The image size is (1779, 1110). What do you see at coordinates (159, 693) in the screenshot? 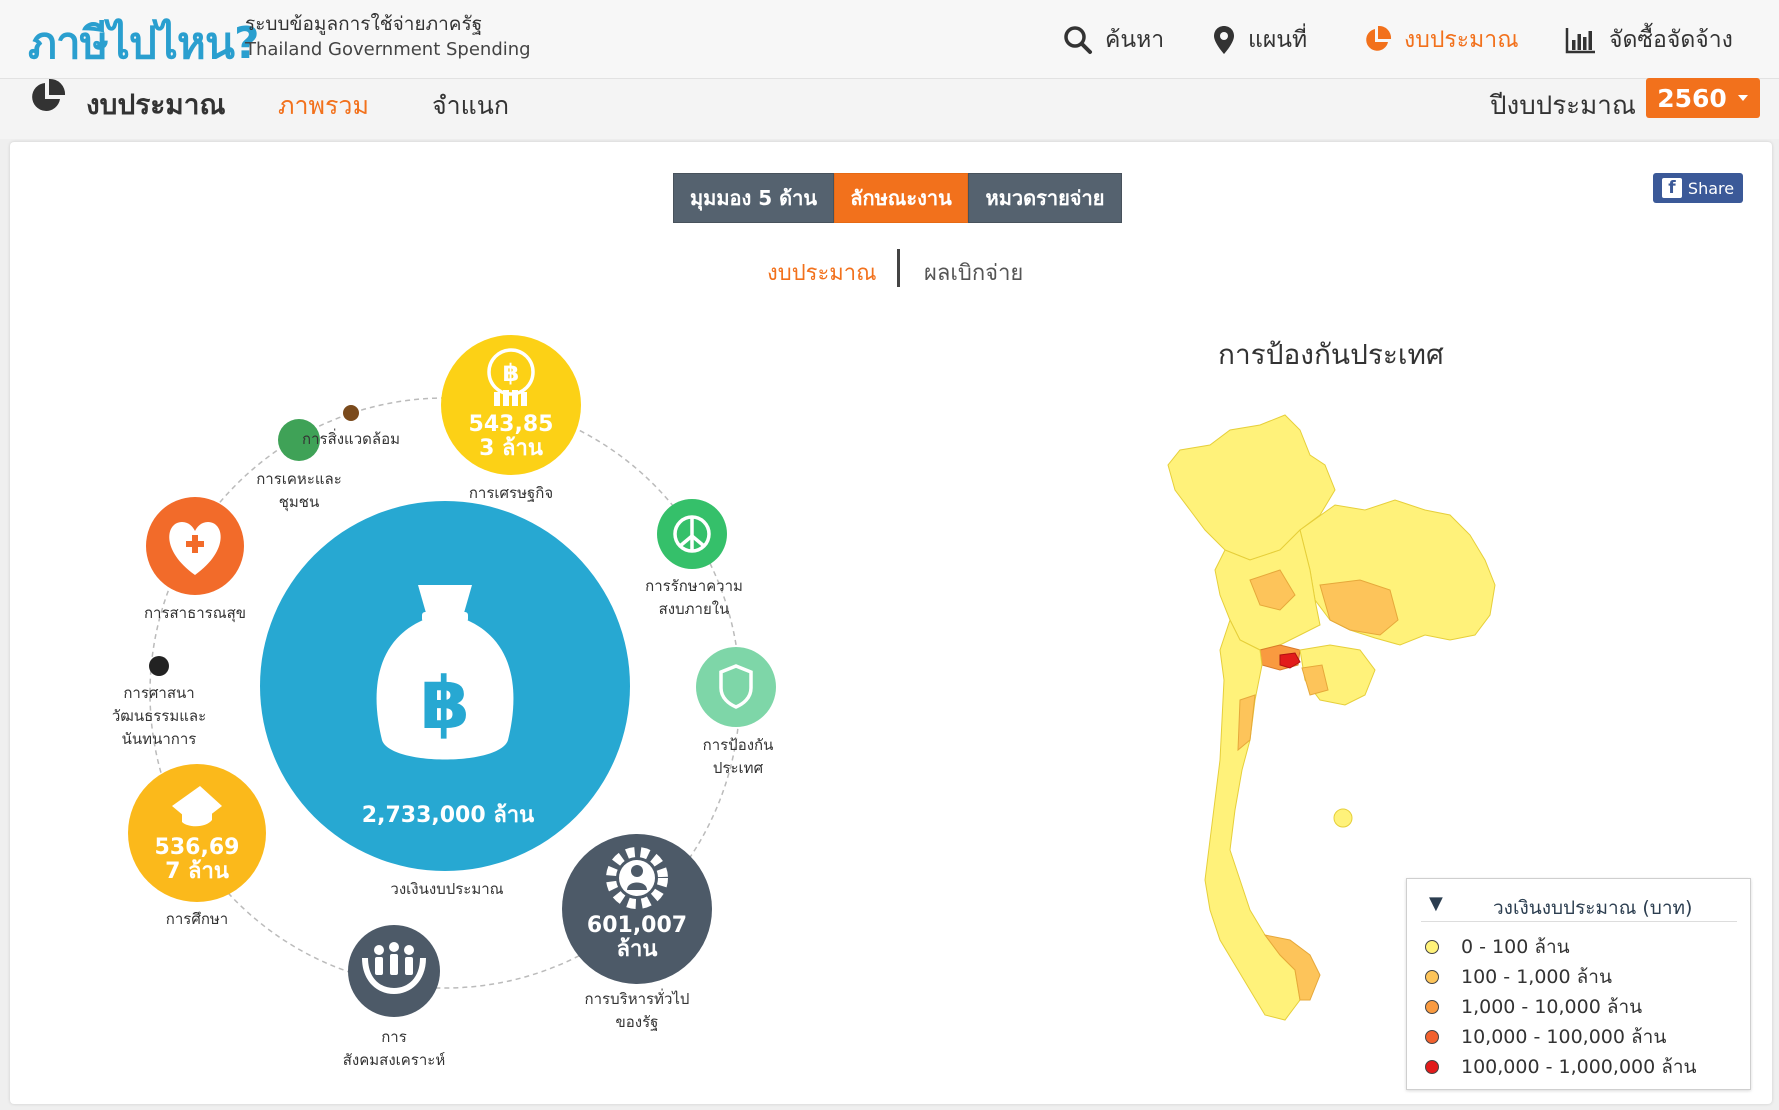
I see `religion-label-line1: การศาสนา` at bounding box center [159, 693].